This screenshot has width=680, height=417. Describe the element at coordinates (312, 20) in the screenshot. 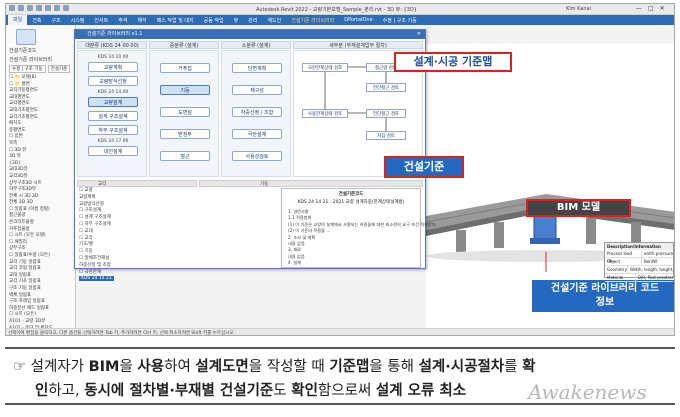

I see `ribbon-tab: 건설기준 라이브러리` at that location.